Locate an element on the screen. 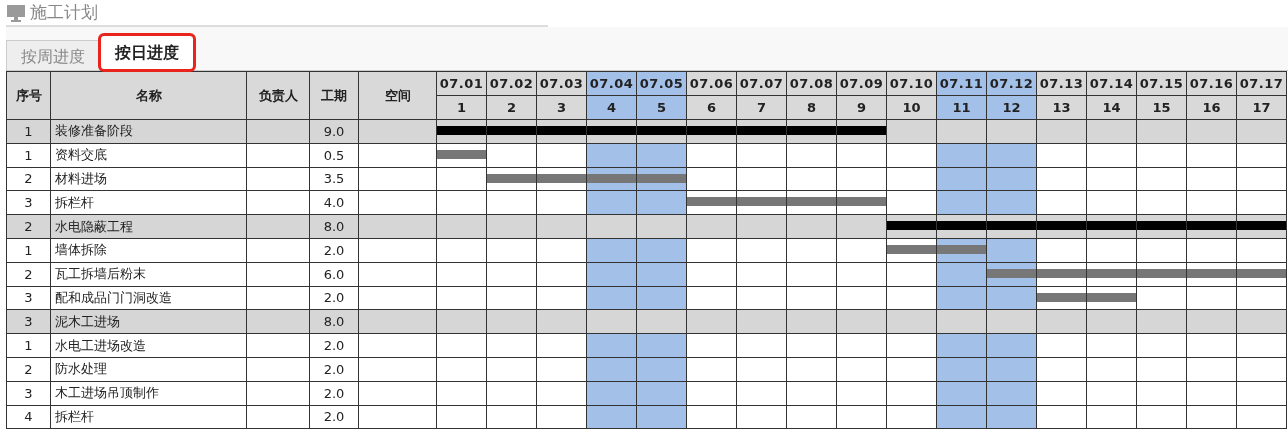 This screenshot has height=431, width=1288. date-header: 07.01 is located at coordinates (461, 83).